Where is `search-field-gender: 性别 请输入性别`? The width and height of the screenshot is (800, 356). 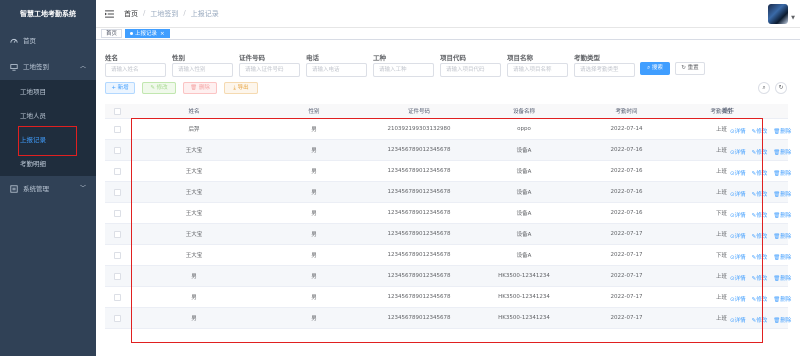 search-field-gender: 性别 请输入性别 is located at coordinates (202, 64).